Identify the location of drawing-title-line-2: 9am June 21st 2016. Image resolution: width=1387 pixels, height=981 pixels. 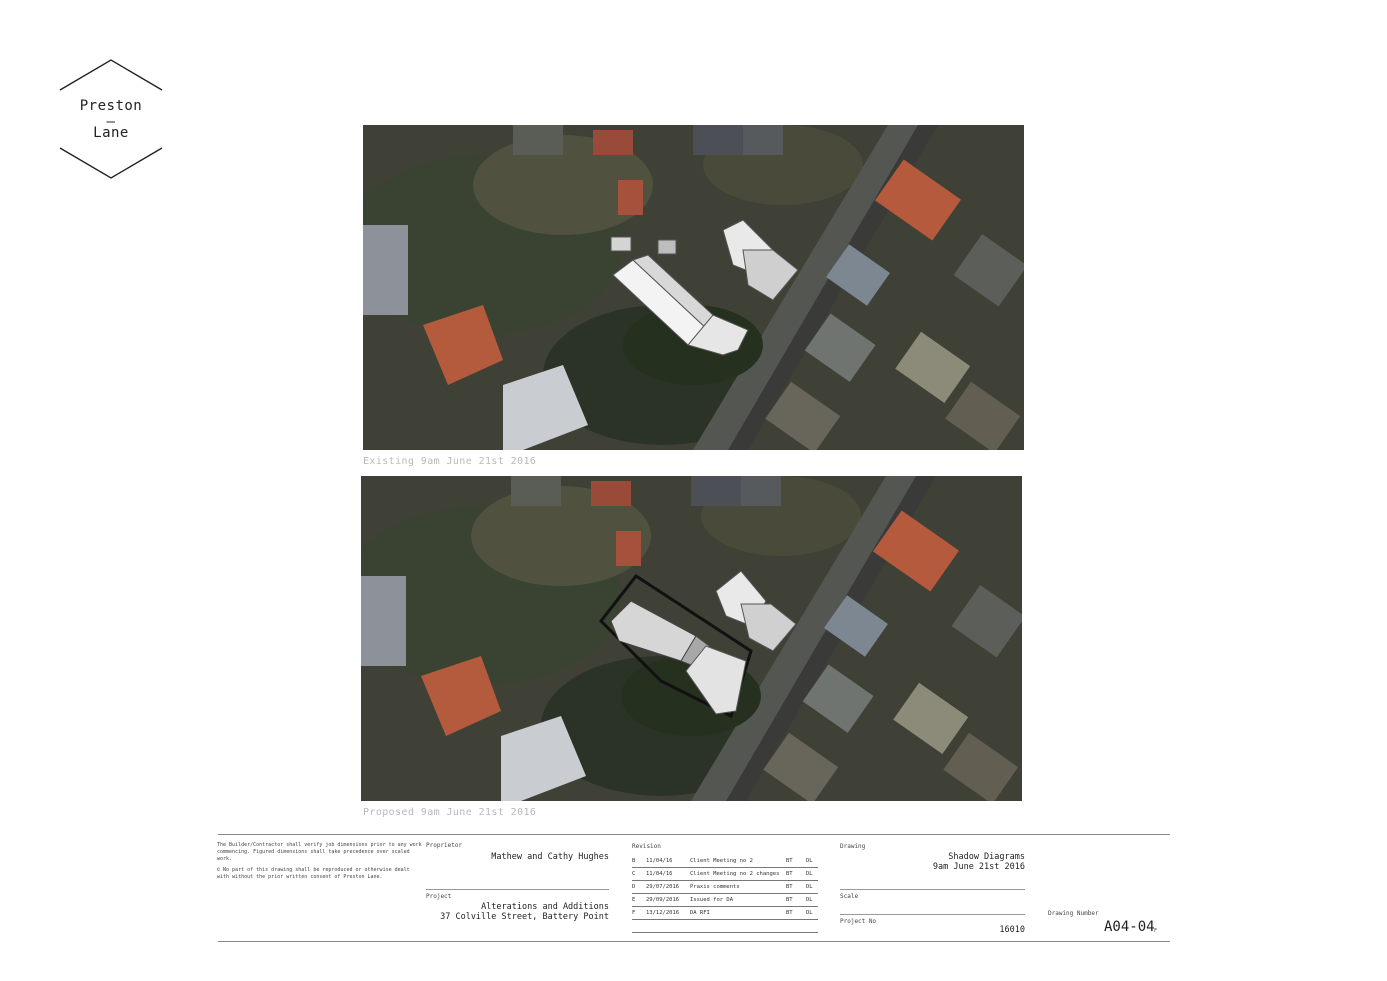
(978, 867).